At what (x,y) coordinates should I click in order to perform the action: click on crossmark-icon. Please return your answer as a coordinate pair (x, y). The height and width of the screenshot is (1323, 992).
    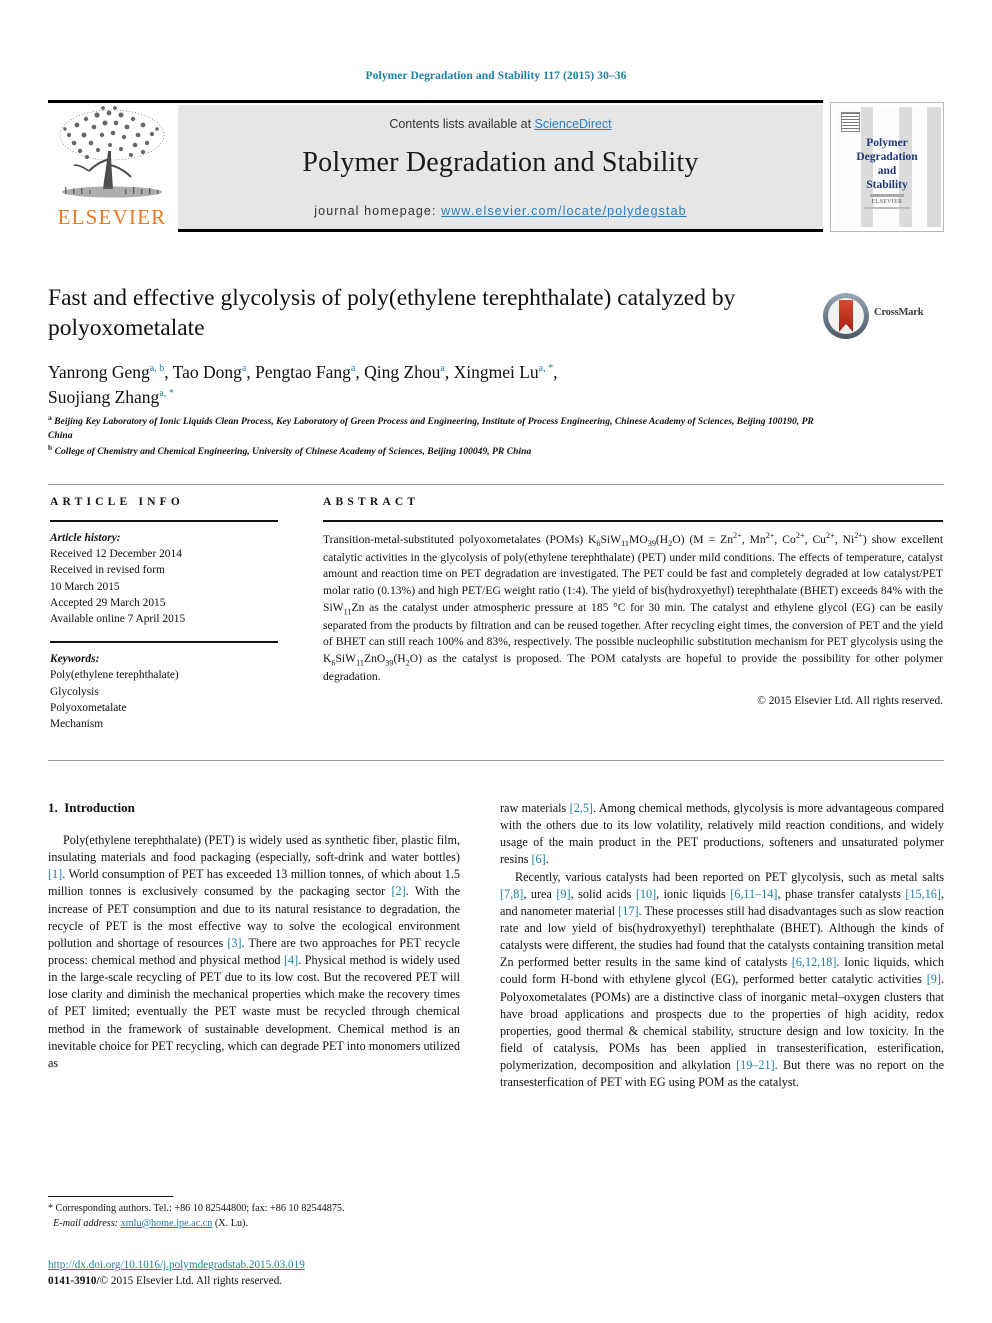
    Looking at the image, I should click on (846, 316).